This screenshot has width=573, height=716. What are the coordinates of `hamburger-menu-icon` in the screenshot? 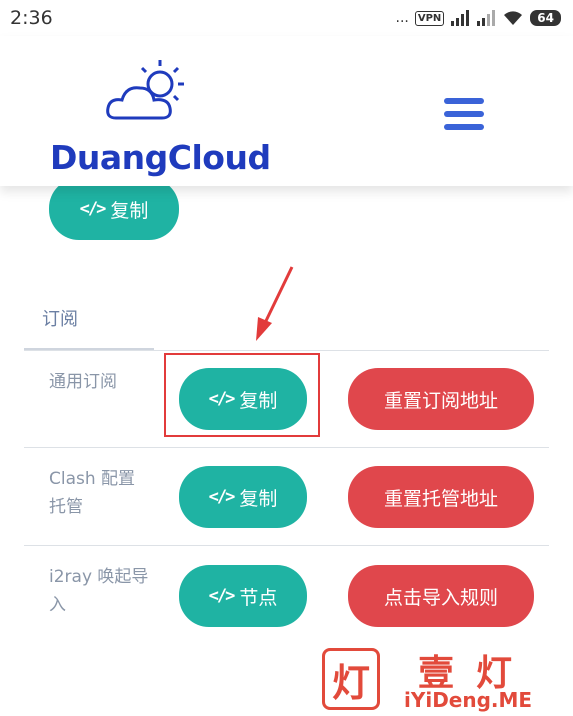 It's located at (464, 115).